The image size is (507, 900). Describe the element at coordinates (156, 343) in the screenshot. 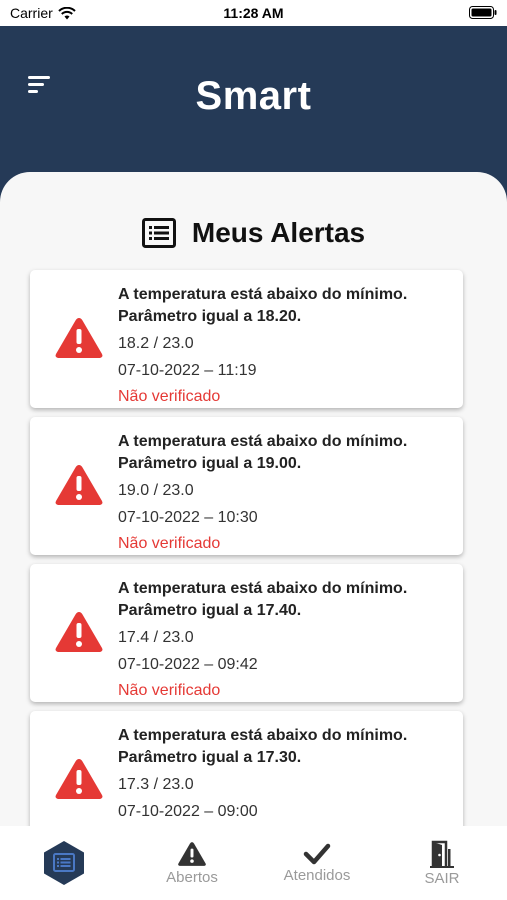

I see `alert-values: 18.2 / 23.0` at that location.